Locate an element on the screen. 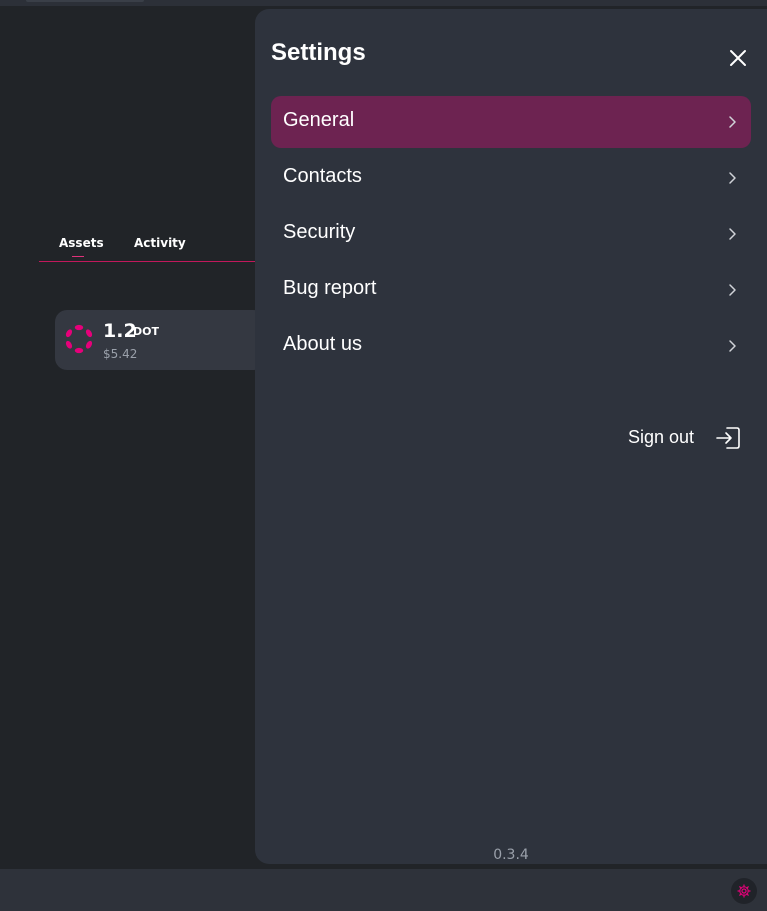 This screenshot has height=911, width=767. menu-item-security: Security is located at coordinates (511, 234).